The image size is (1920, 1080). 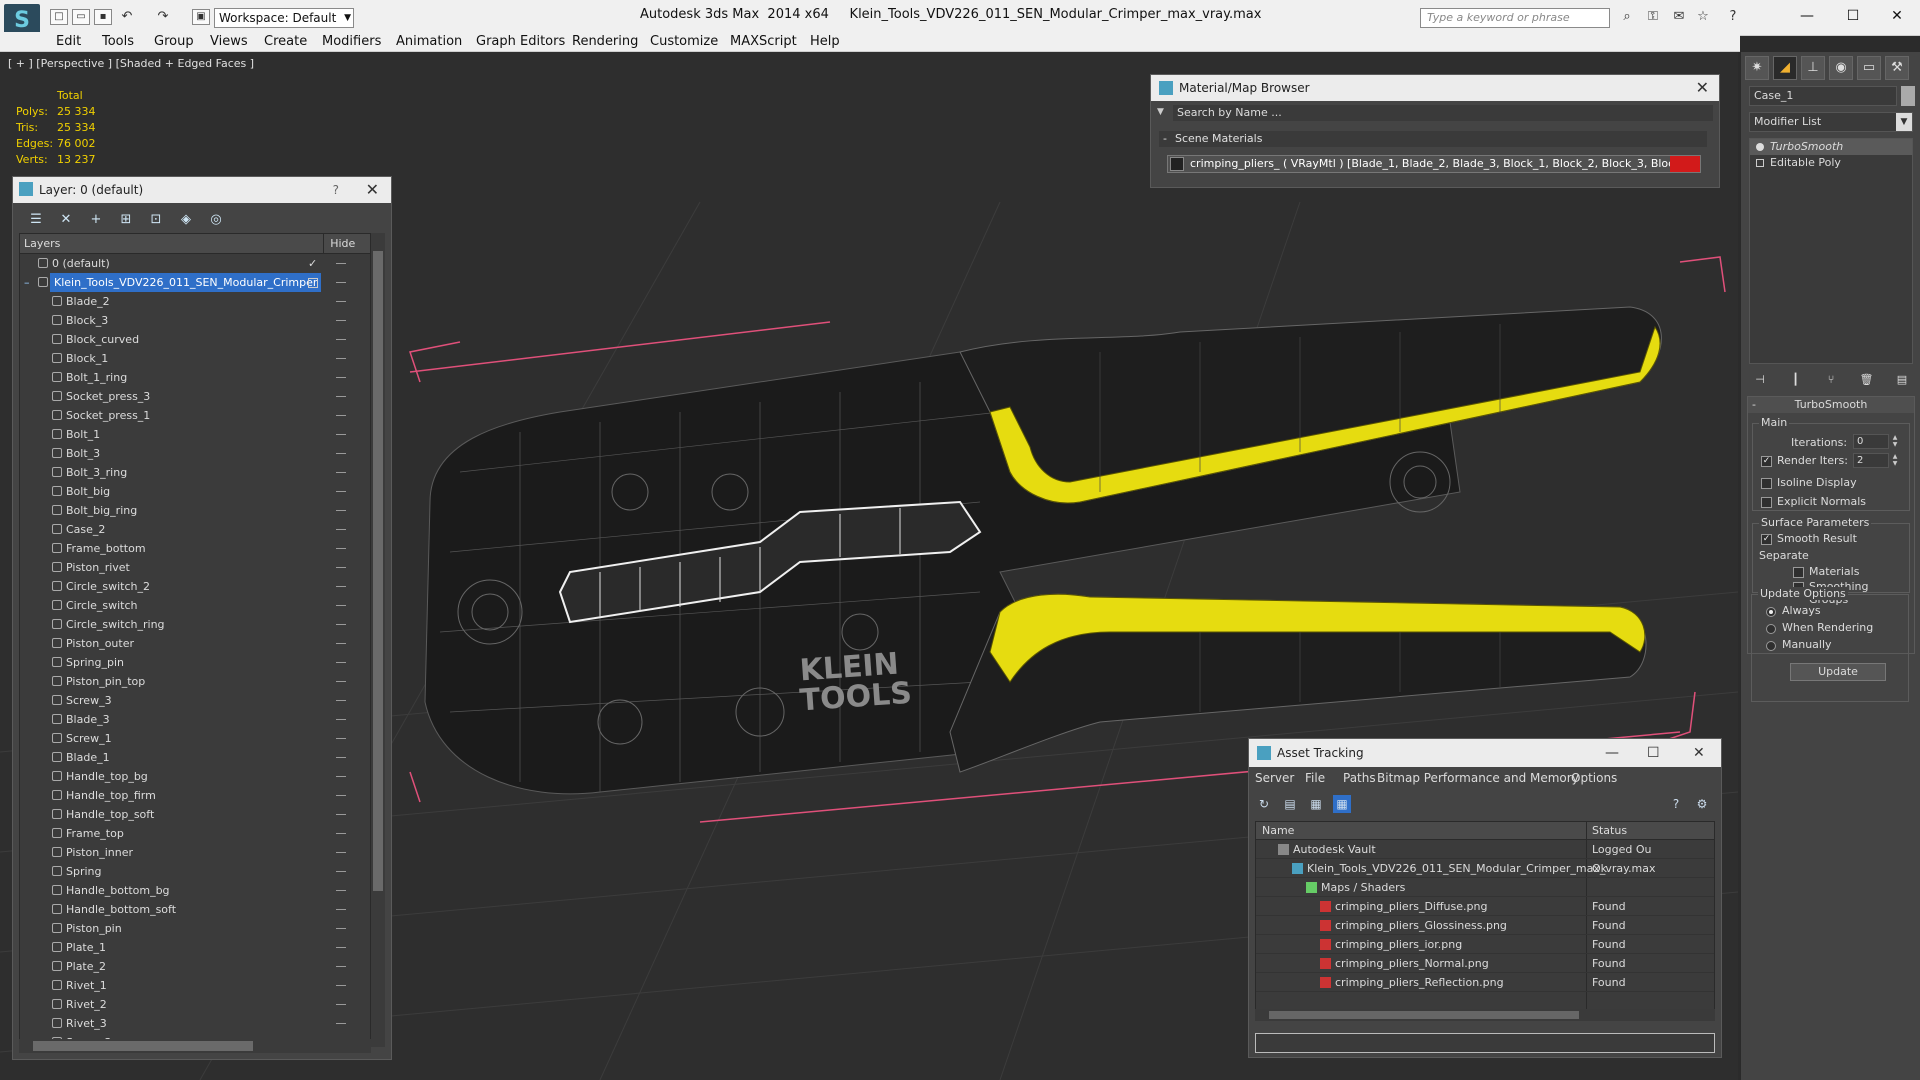 I want to click on layer-object-row: Plate_2, so click(x=195, y=966).